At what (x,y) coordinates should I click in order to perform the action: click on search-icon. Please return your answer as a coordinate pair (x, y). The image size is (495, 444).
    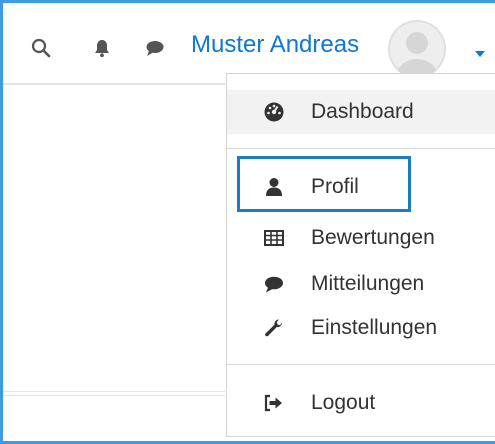
    Looking at the image, I should click on (41, 48).